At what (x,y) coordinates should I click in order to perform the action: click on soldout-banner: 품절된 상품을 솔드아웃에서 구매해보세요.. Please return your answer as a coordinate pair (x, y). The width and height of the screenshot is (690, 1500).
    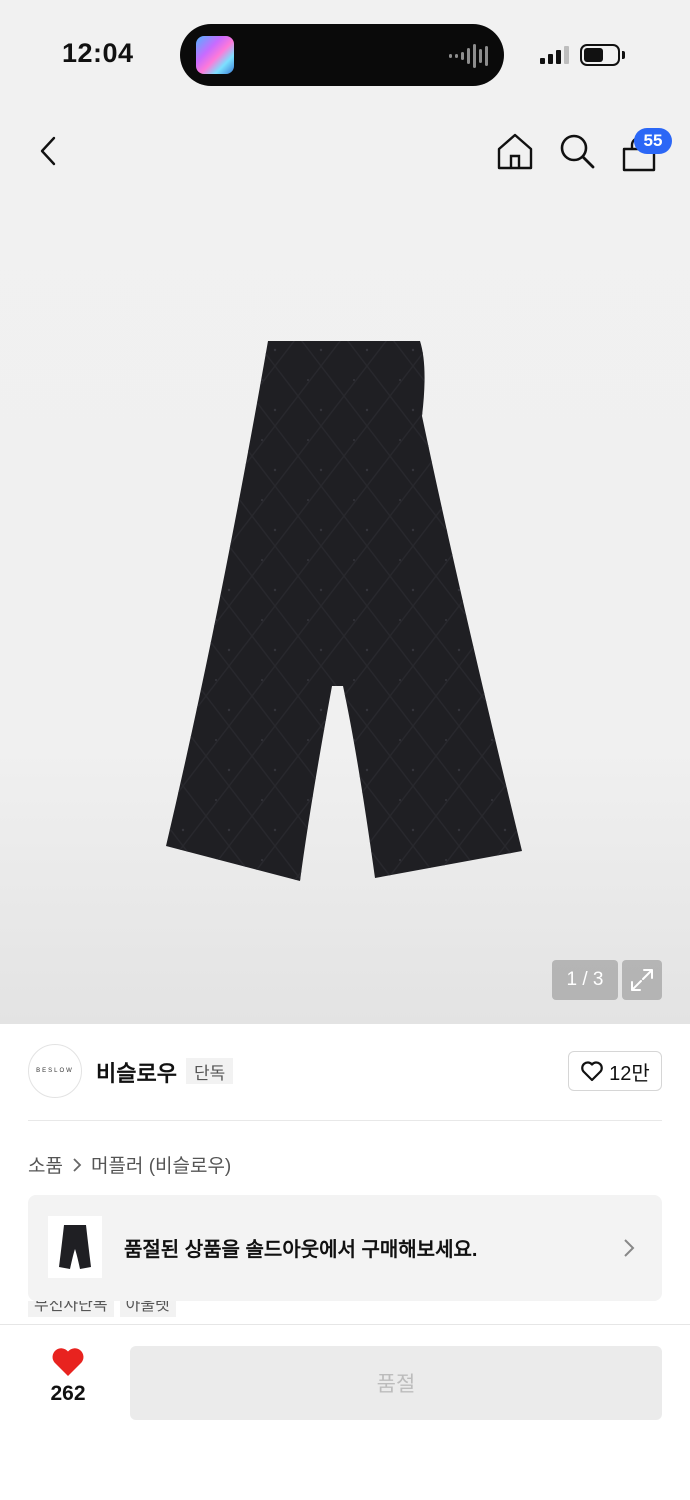
    Looking at the image, I should click on (345, 1248).